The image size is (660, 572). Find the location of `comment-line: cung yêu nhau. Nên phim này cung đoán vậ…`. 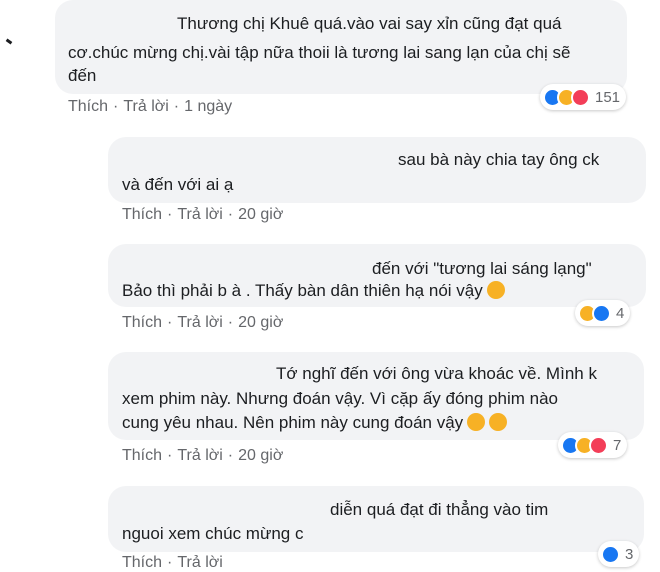

comment-line: cung yêu nhau. Nên phim này cung đoán vậ… is located at coordinates (315, 422).